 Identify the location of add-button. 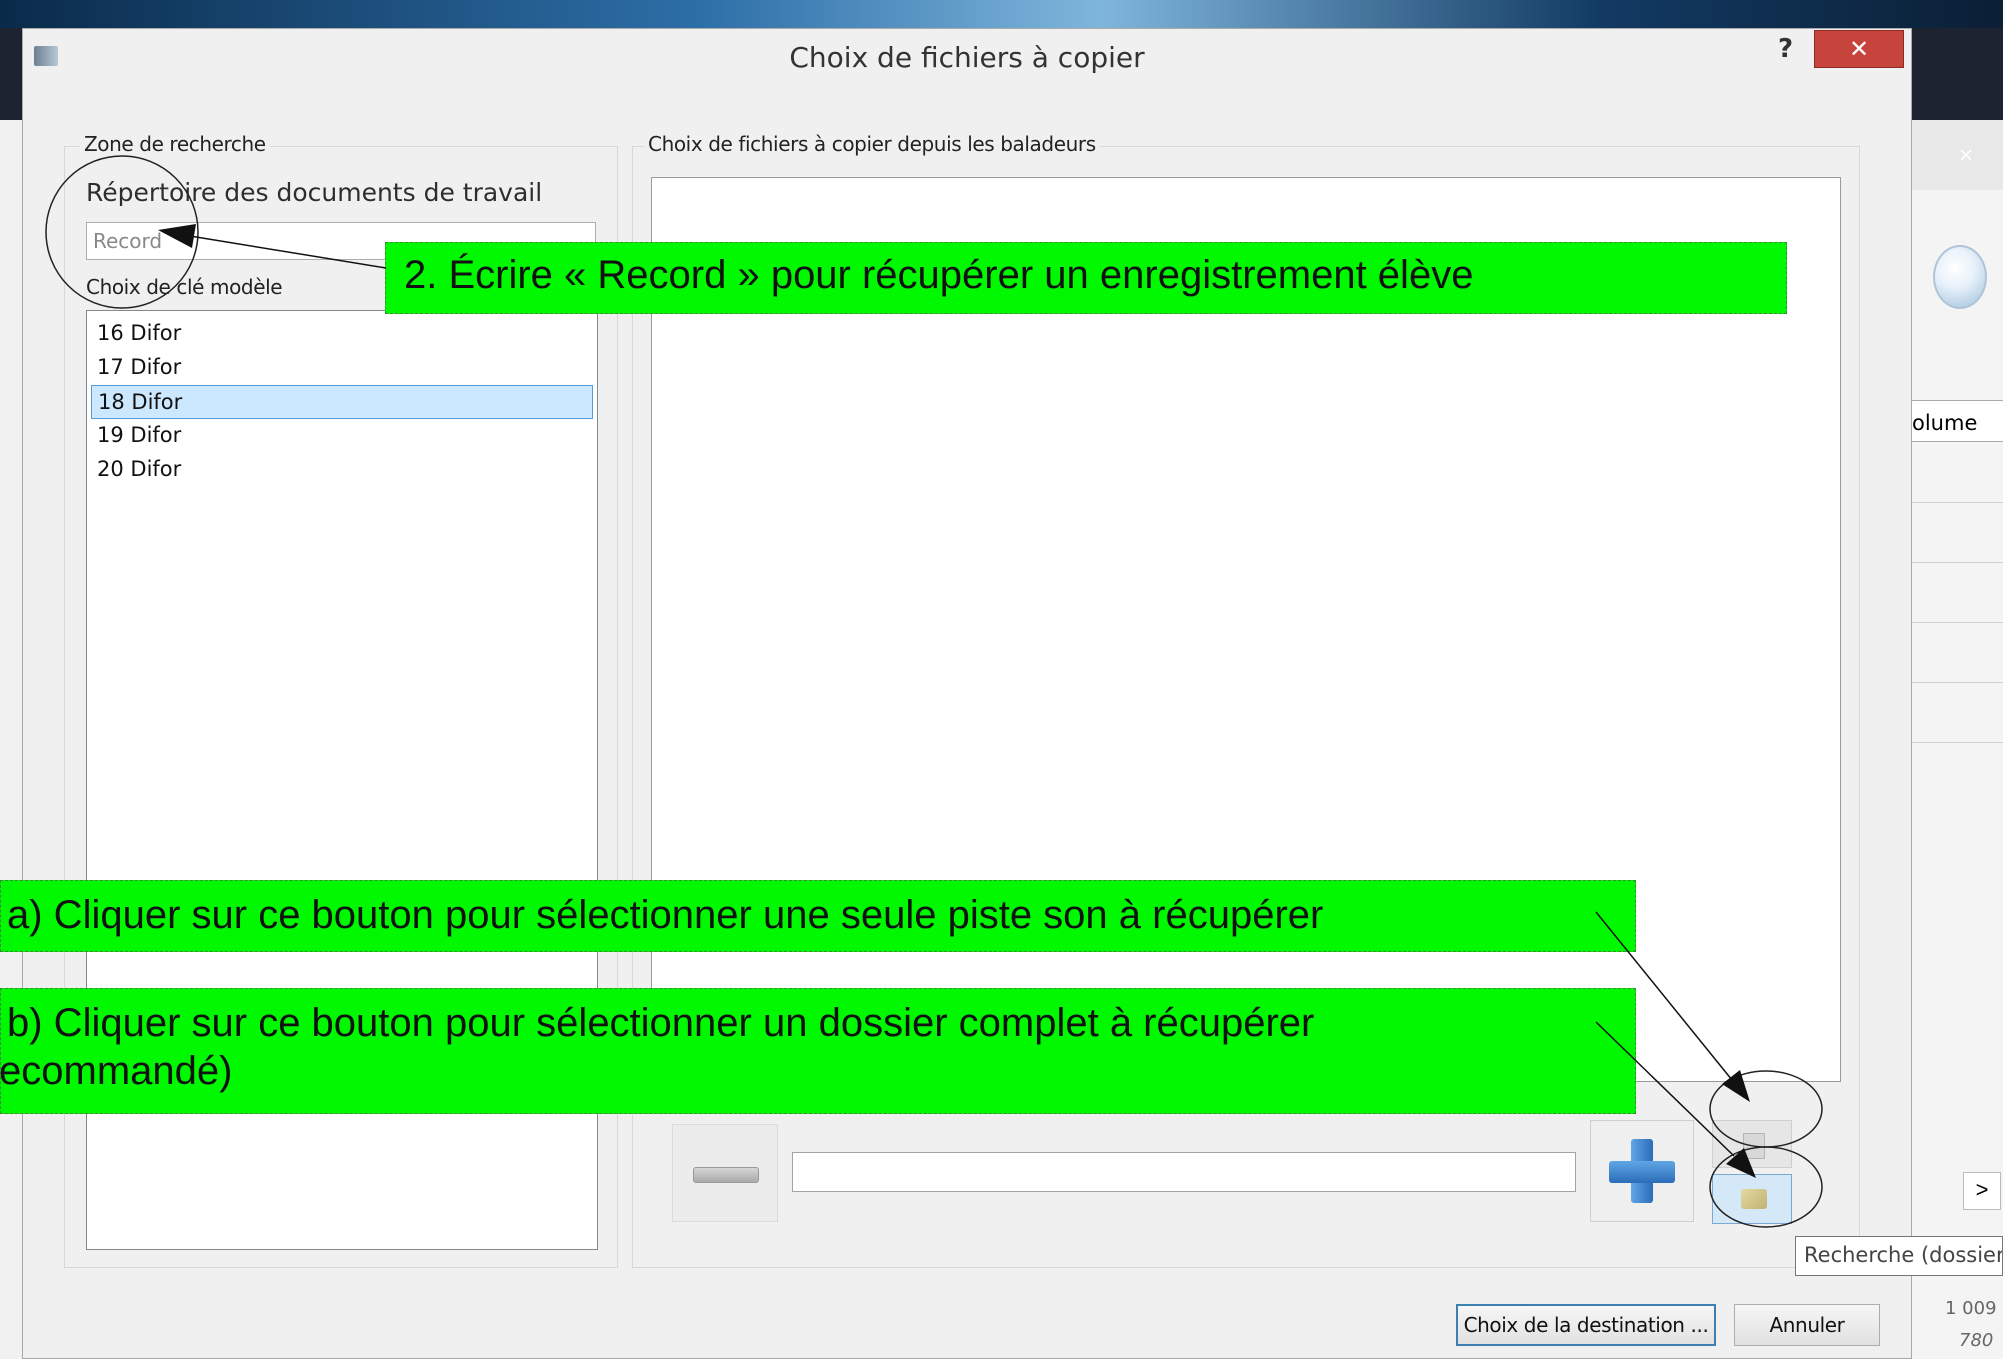
(1642, 1171).